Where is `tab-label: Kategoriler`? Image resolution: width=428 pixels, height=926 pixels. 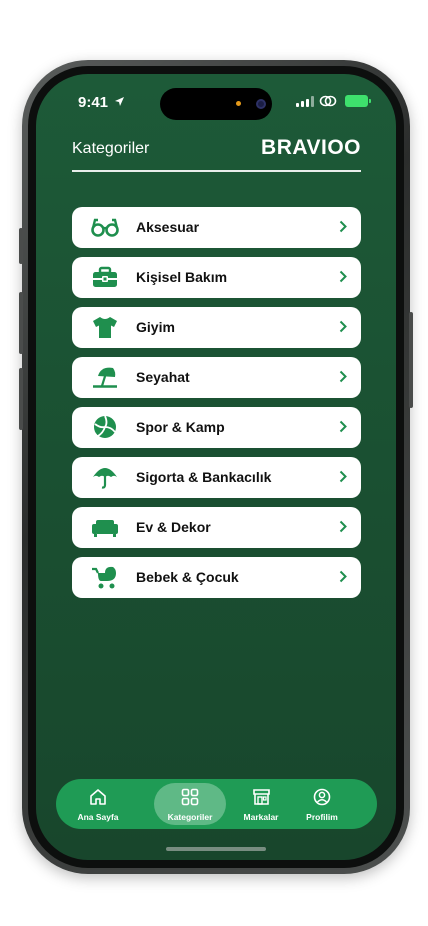
tab-label: Kategoriler is located at coordinates (190, 817).